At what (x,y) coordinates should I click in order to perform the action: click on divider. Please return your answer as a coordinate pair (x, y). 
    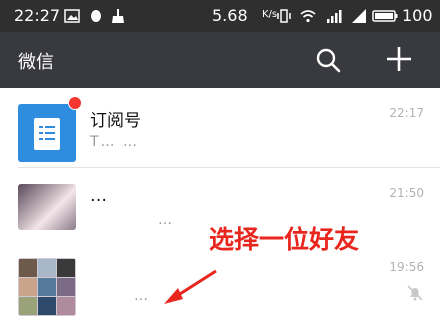
    Looking at the image, I should click on (229, 167).